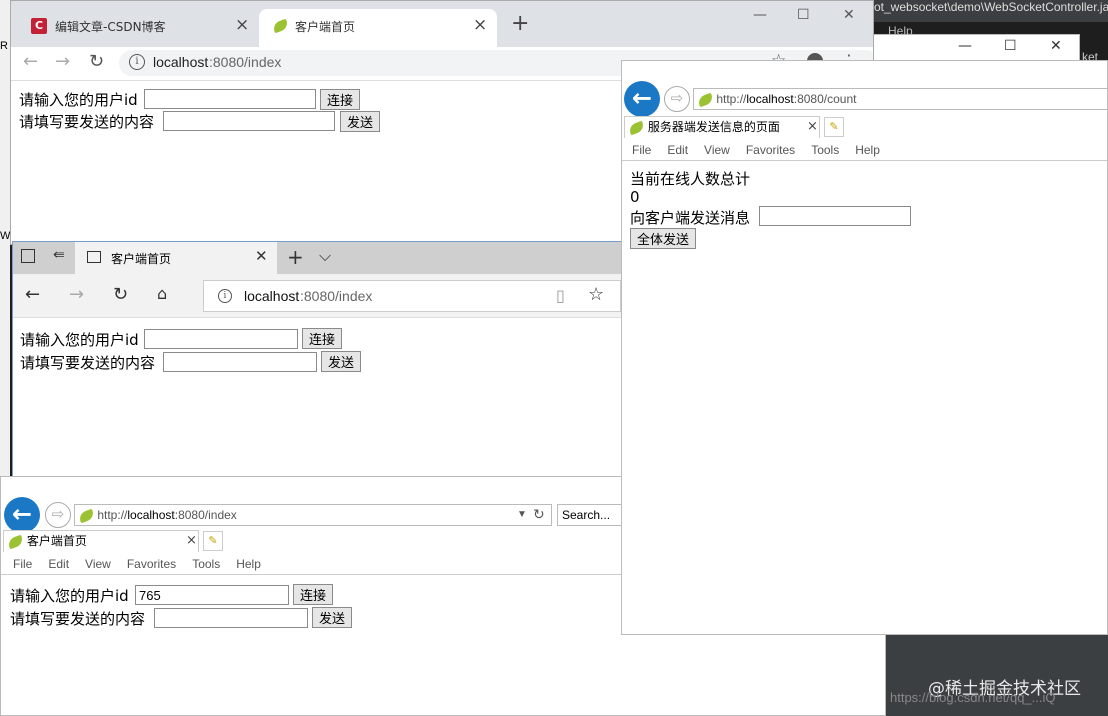  What do you see at coordinates (722, 127) in the screenshot?
I see `tab-server-page: 服务器端发送信息的页面 ×` at bounding box center [722, 127].